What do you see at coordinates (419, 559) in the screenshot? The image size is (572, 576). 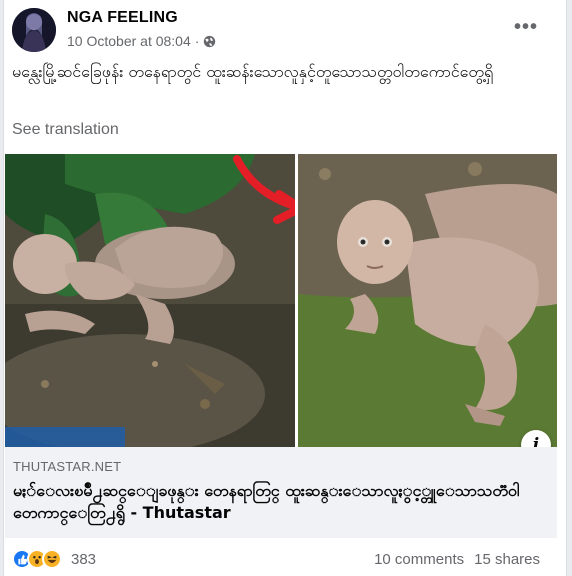 I see `comments-count-link: 10 comments` at bounding box center [419, 559].